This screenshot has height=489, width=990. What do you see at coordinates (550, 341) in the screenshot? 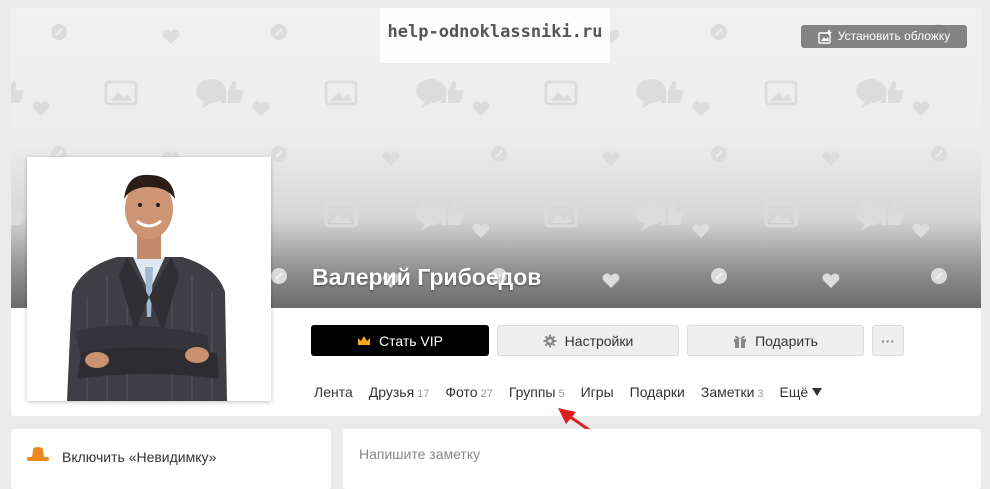
I see `gear-icon` at bounding box center [550, 341].